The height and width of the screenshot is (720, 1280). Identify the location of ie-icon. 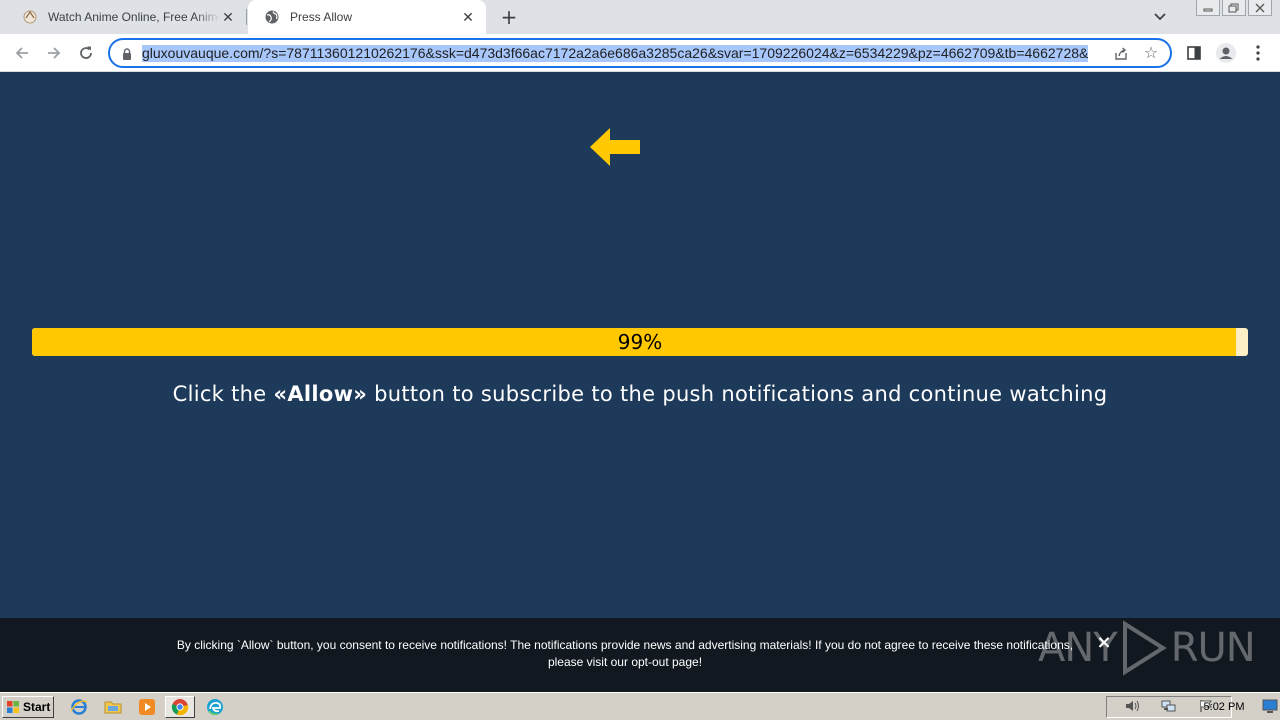
(79, 707).